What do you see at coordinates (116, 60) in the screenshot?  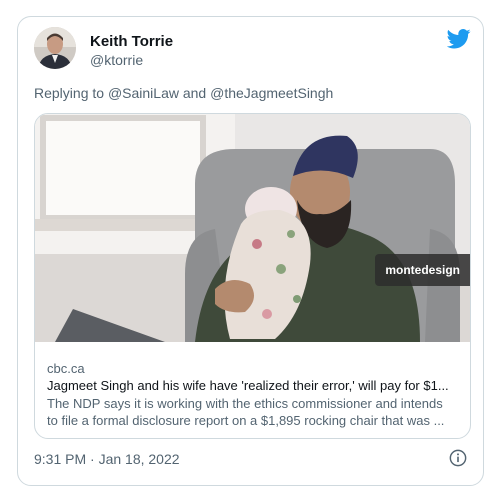 I see `author-handle: @ktorrie` at bounding box center [116, 60].